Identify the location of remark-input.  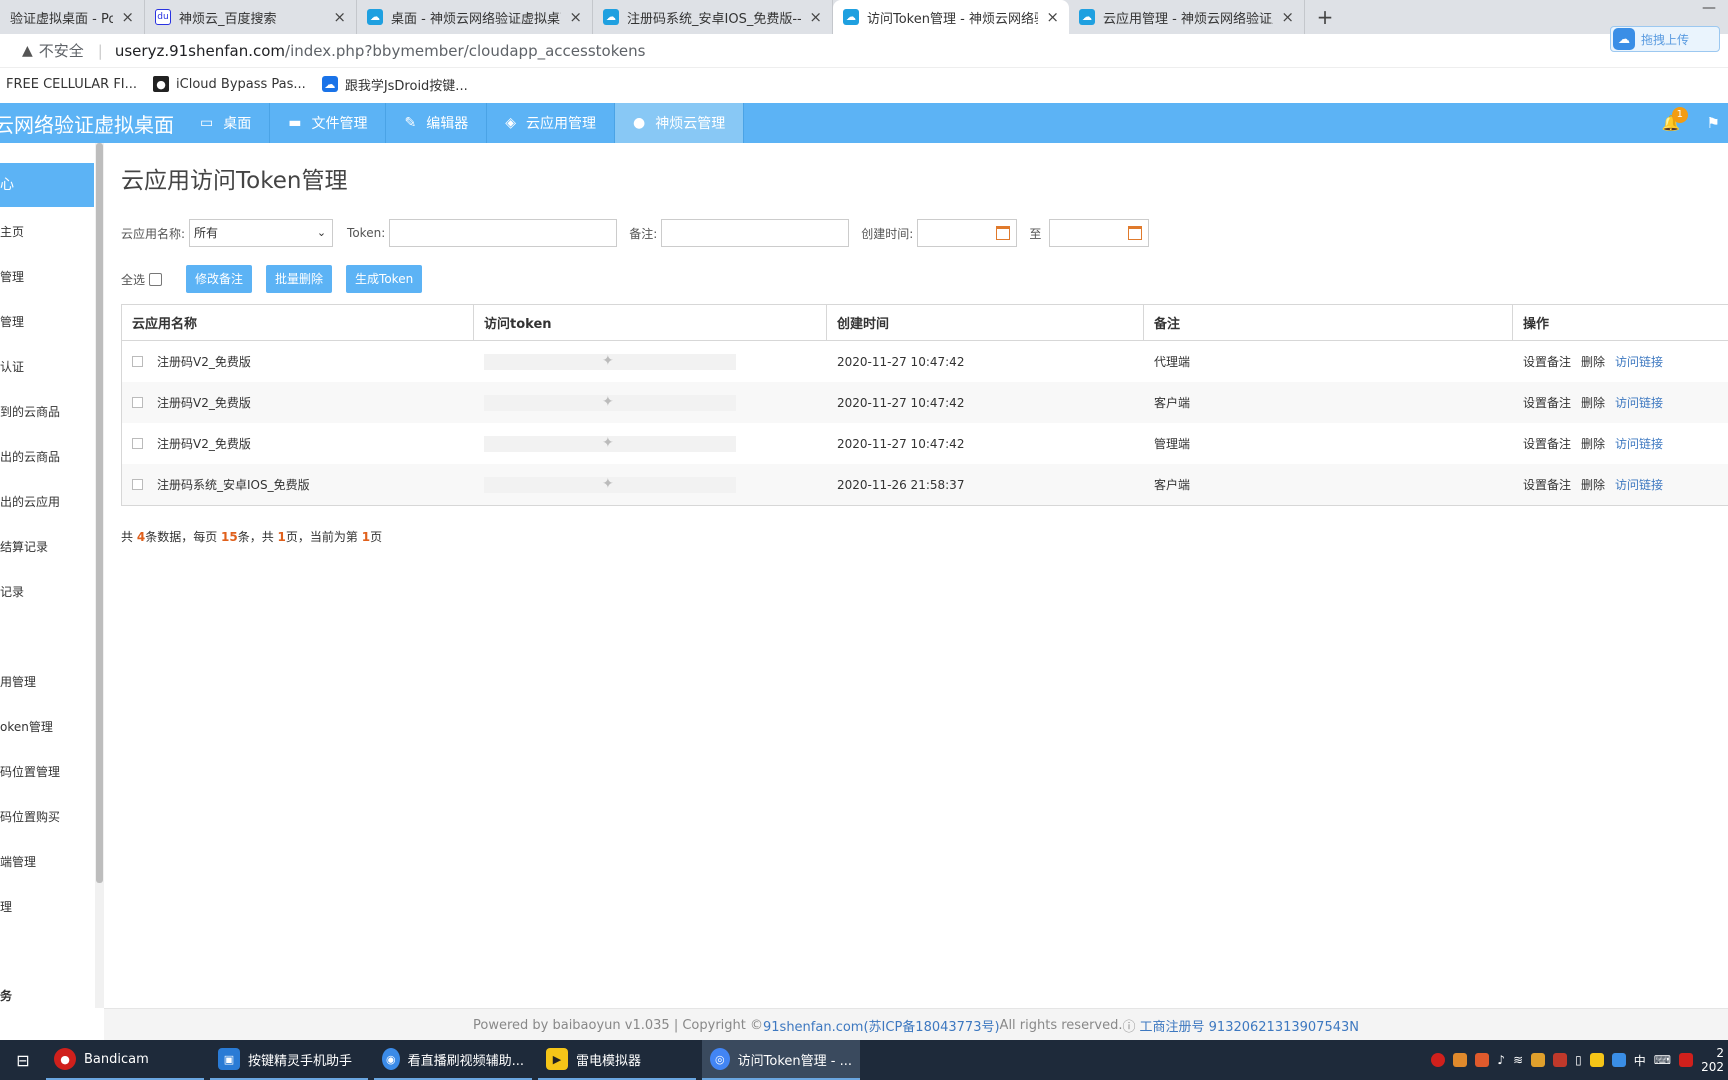
(755, 233).